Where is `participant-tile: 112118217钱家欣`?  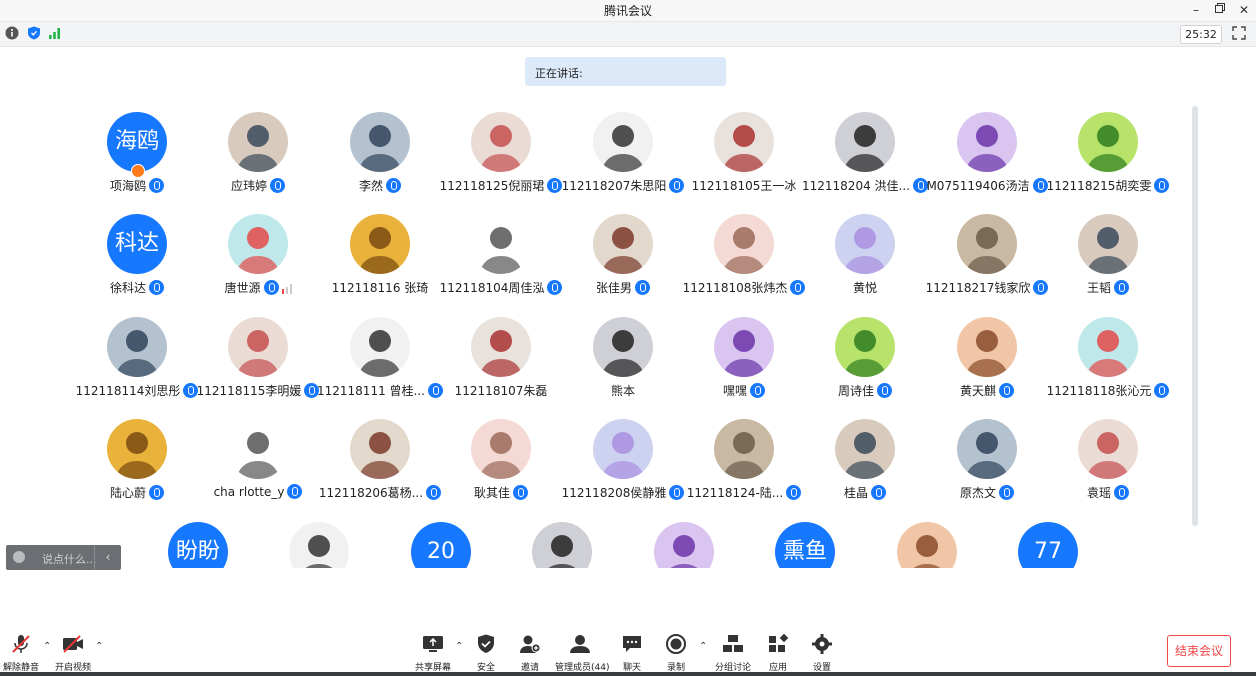
participant-tile: 112118217钱家欣 is located at coordinates (987, 262).